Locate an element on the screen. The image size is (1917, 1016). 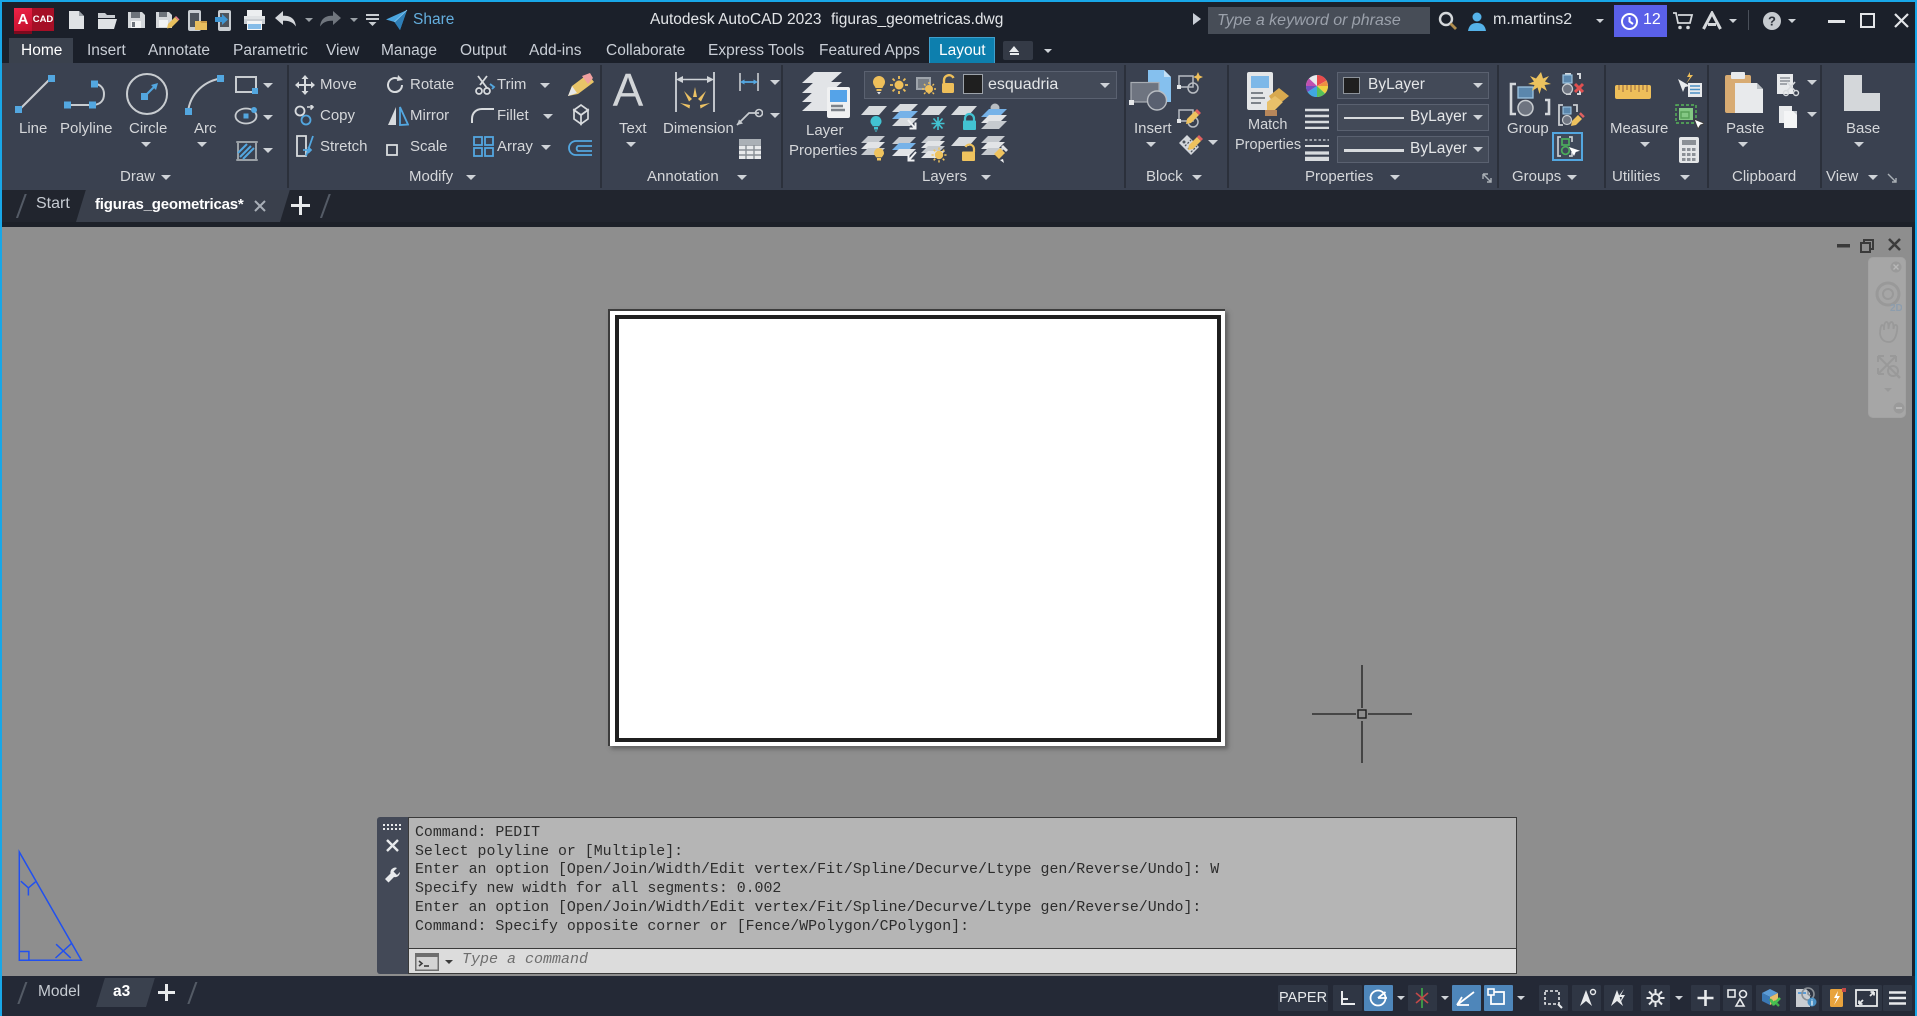
svg-text: 2D is located at coordinates (1896, 308).